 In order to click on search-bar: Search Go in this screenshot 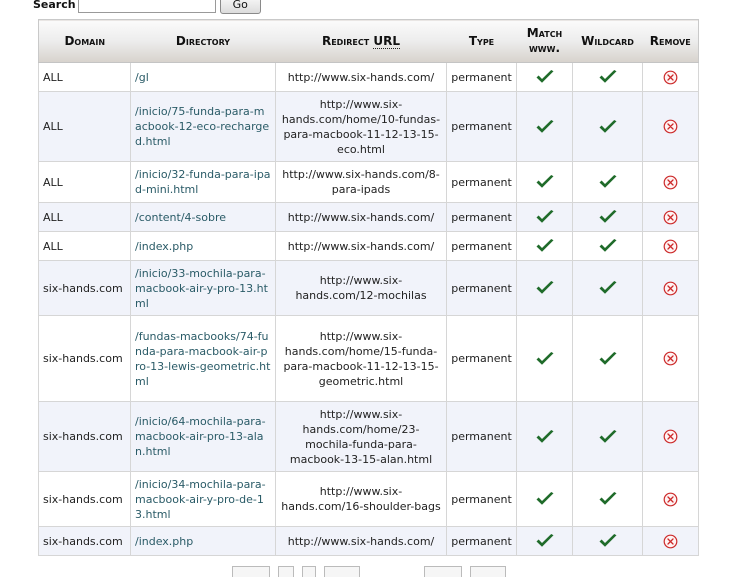, I will do `click(147, 7)`.